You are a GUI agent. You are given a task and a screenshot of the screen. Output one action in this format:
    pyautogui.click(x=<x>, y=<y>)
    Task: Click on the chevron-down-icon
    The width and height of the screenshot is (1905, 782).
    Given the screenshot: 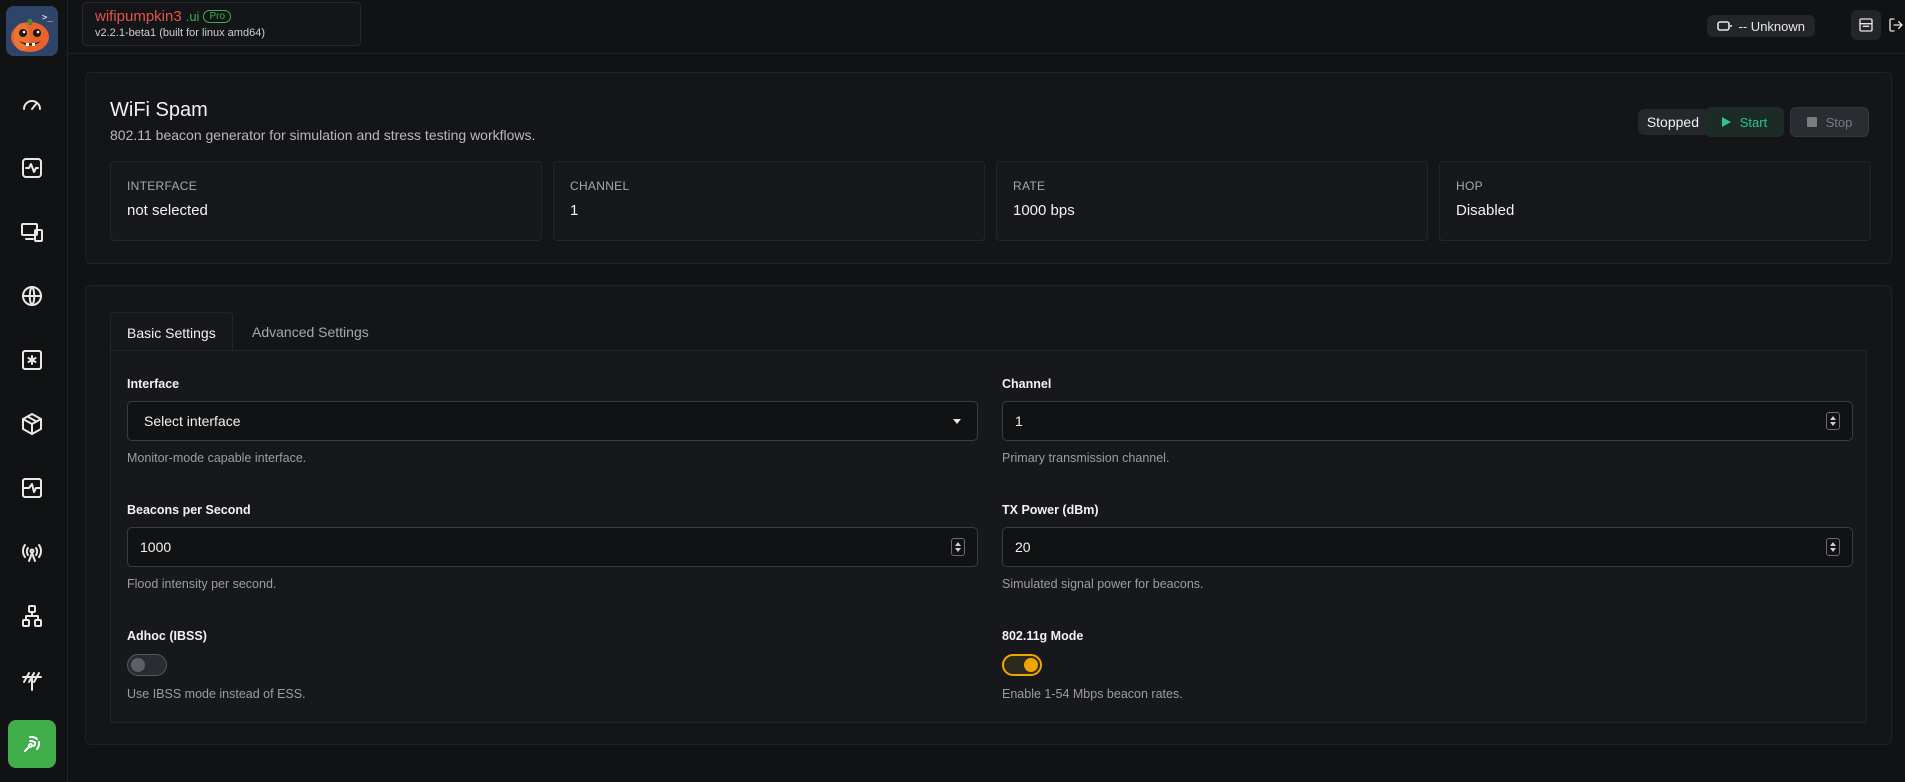 What is the action you would take?
    pyautogui.click(x=957, y=421)
    